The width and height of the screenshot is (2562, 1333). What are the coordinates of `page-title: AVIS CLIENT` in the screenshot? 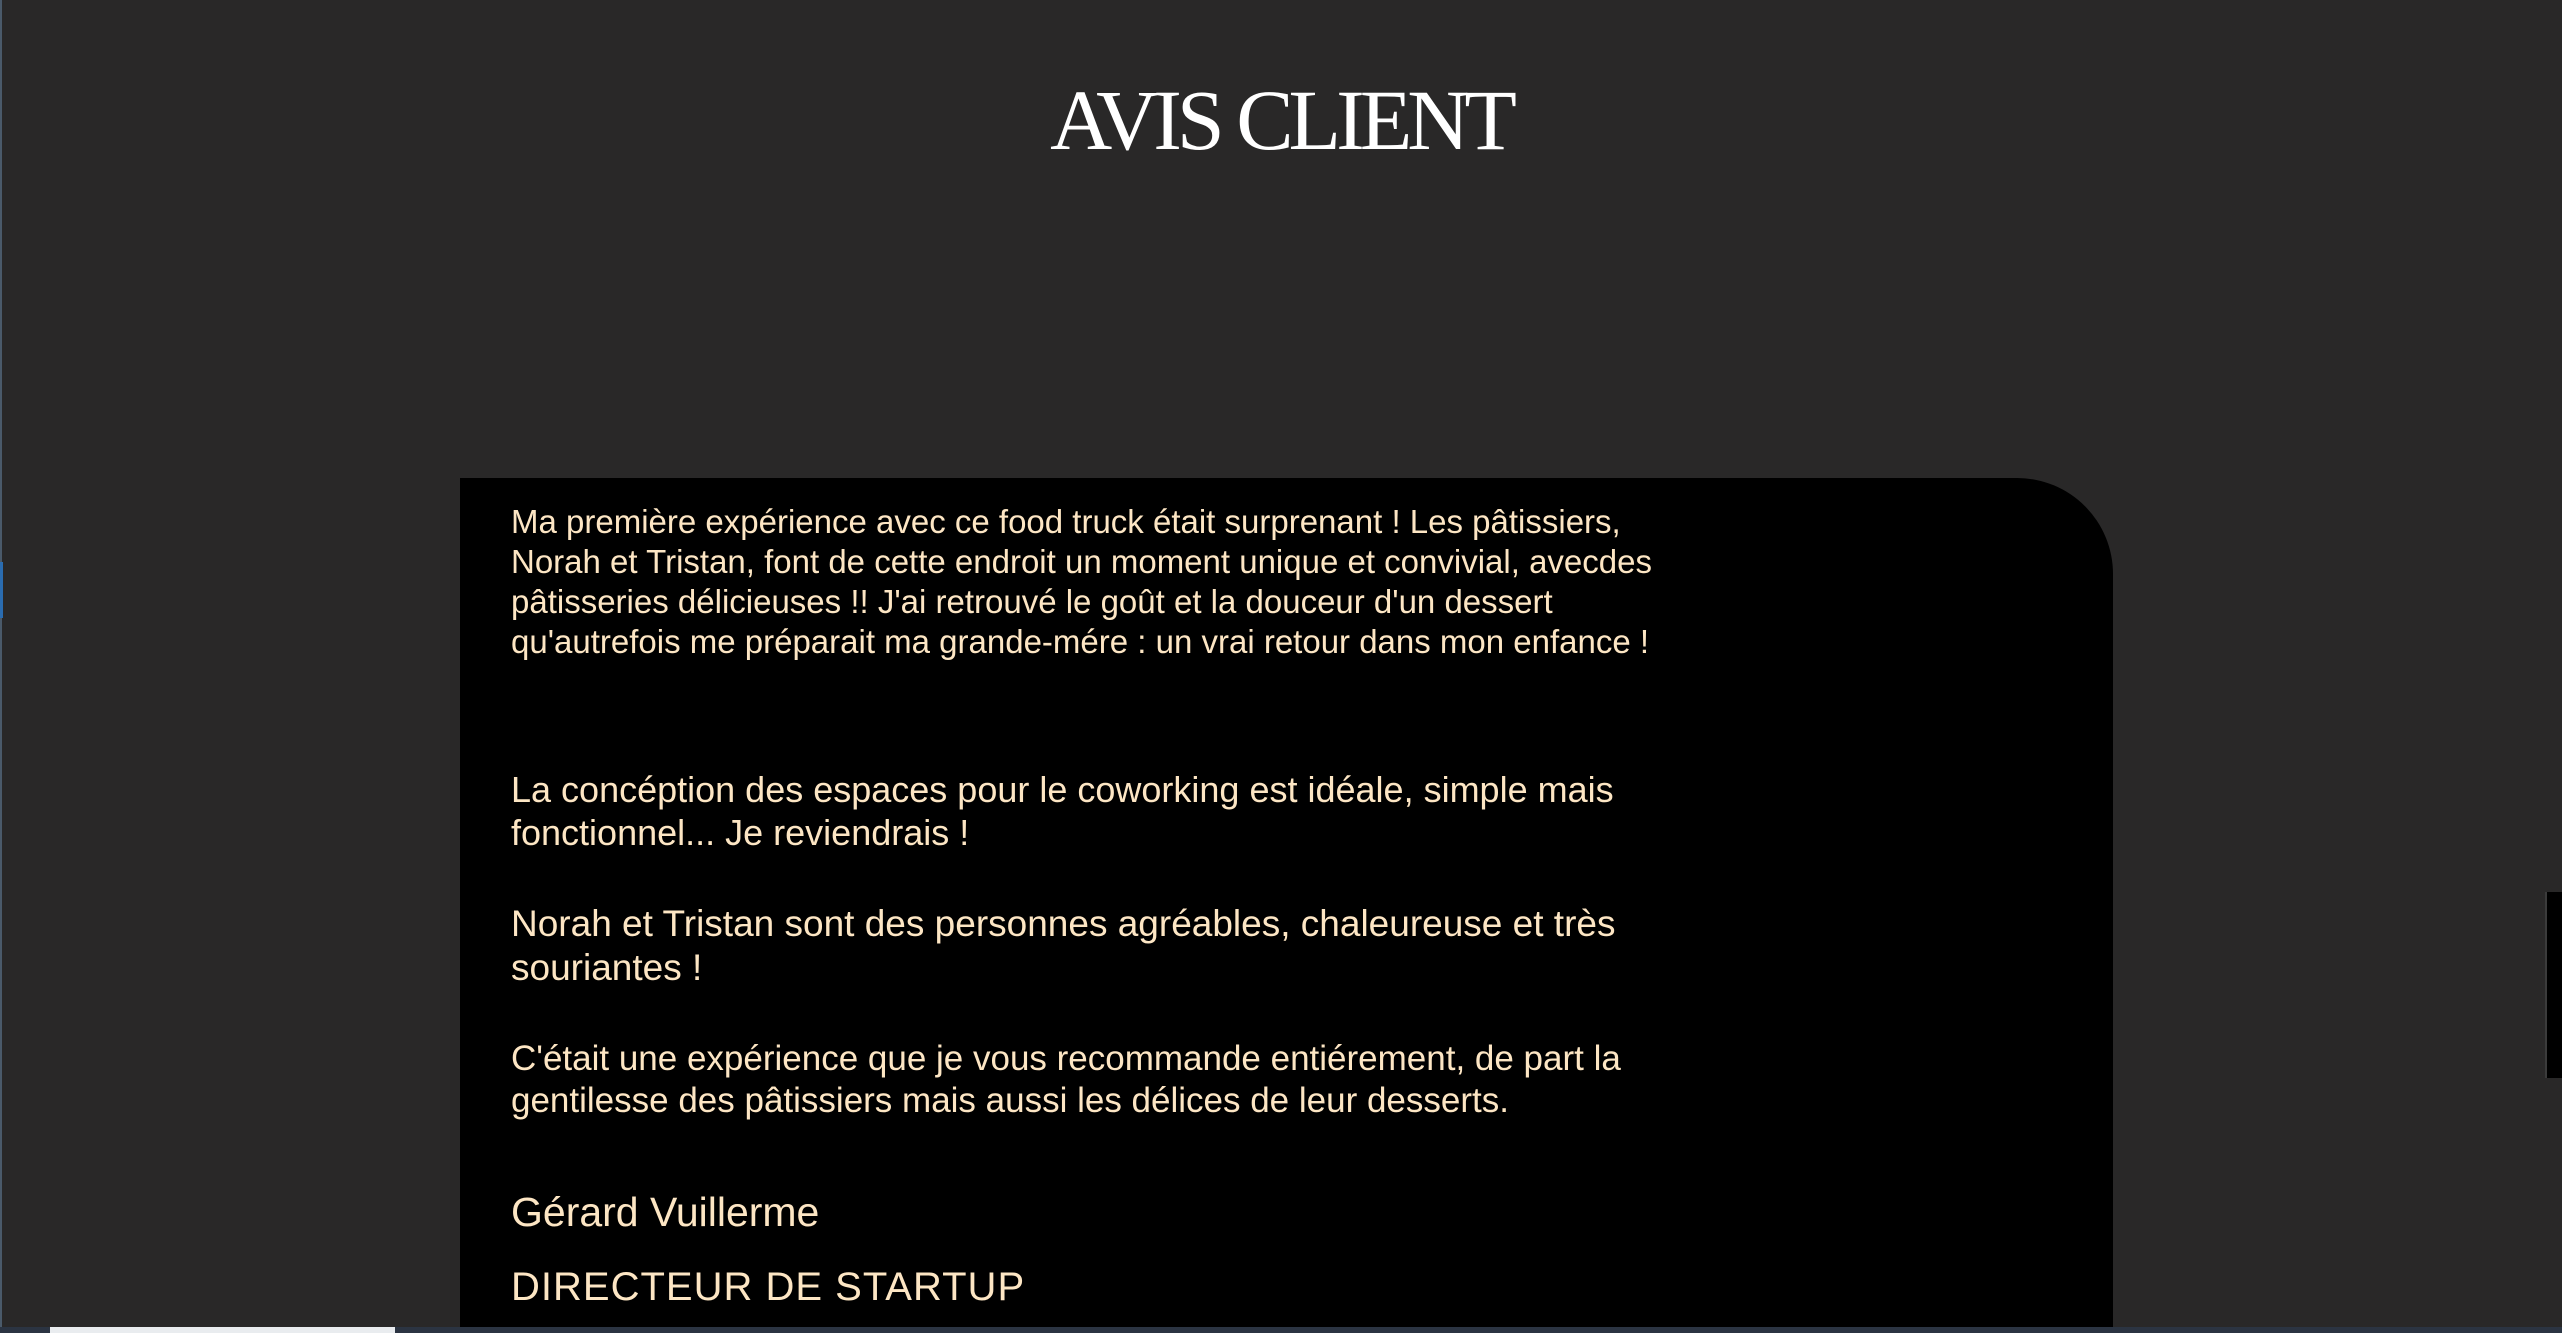 It's located at (1283, 120).